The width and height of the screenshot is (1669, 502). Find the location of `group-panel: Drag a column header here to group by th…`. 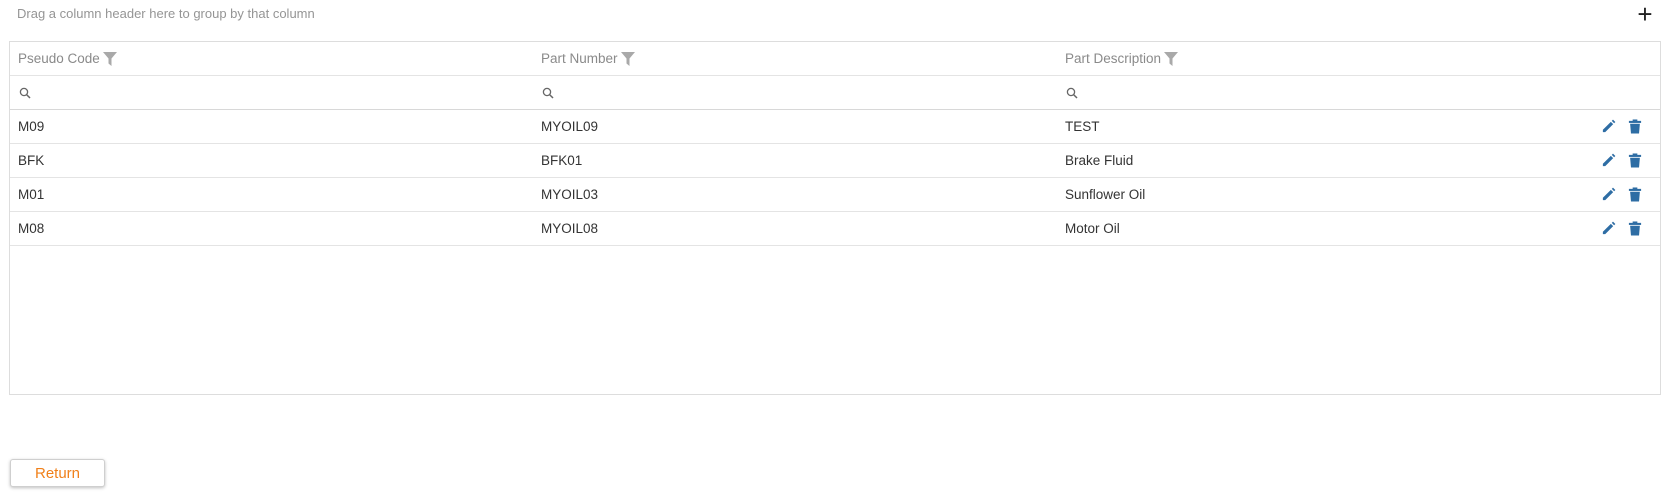

group-panel: Drag a column header here to group by th… is located at coordinates (834, 15).